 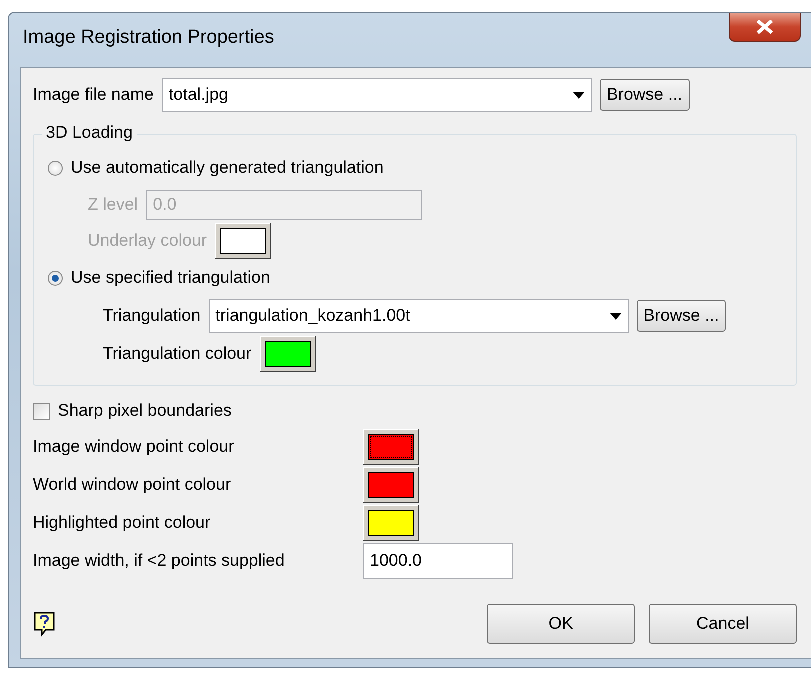 I want to click on cancel-button: Cancel, so click(x=723, y=624).